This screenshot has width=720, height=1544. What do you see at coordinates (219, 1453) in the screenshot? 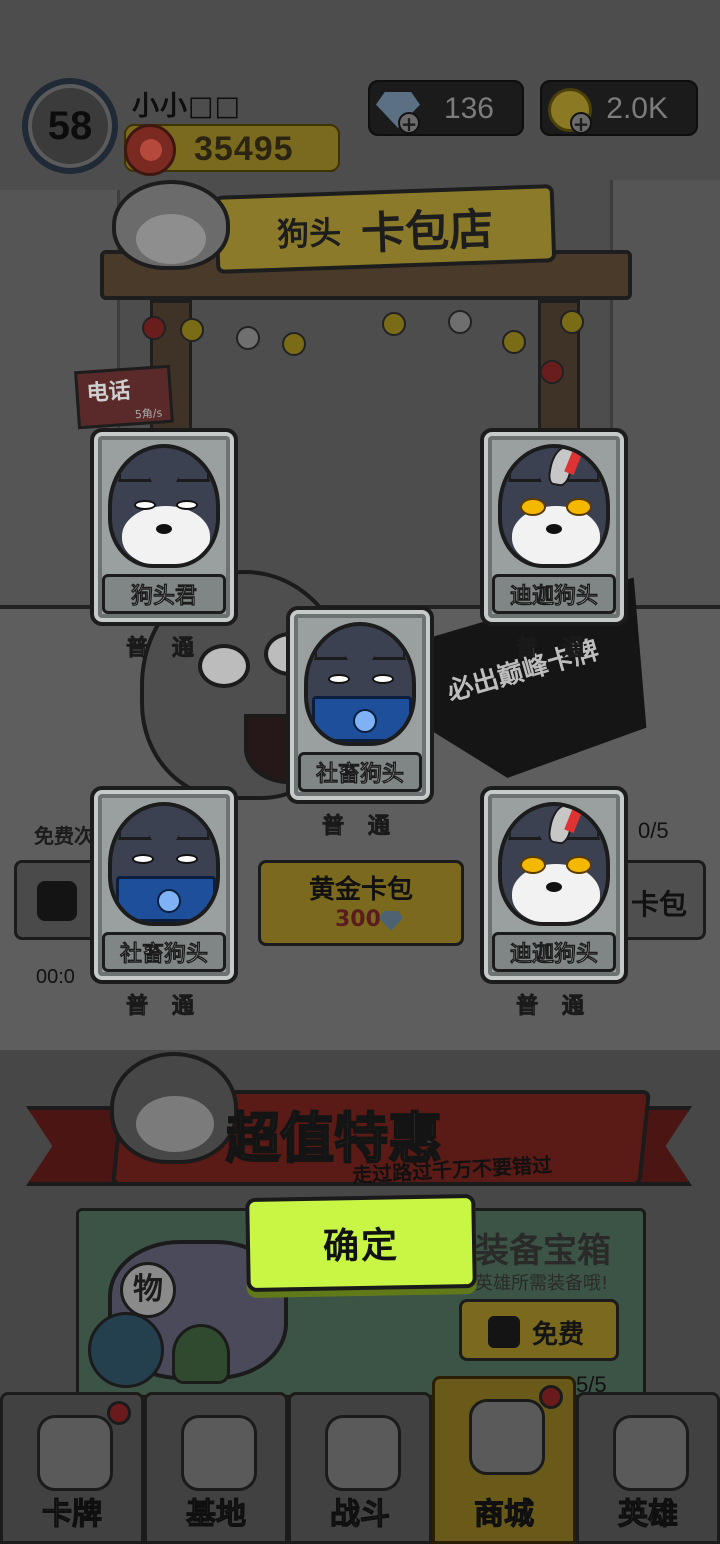
I see `castle-icon` at bounding box center [219, 1453].